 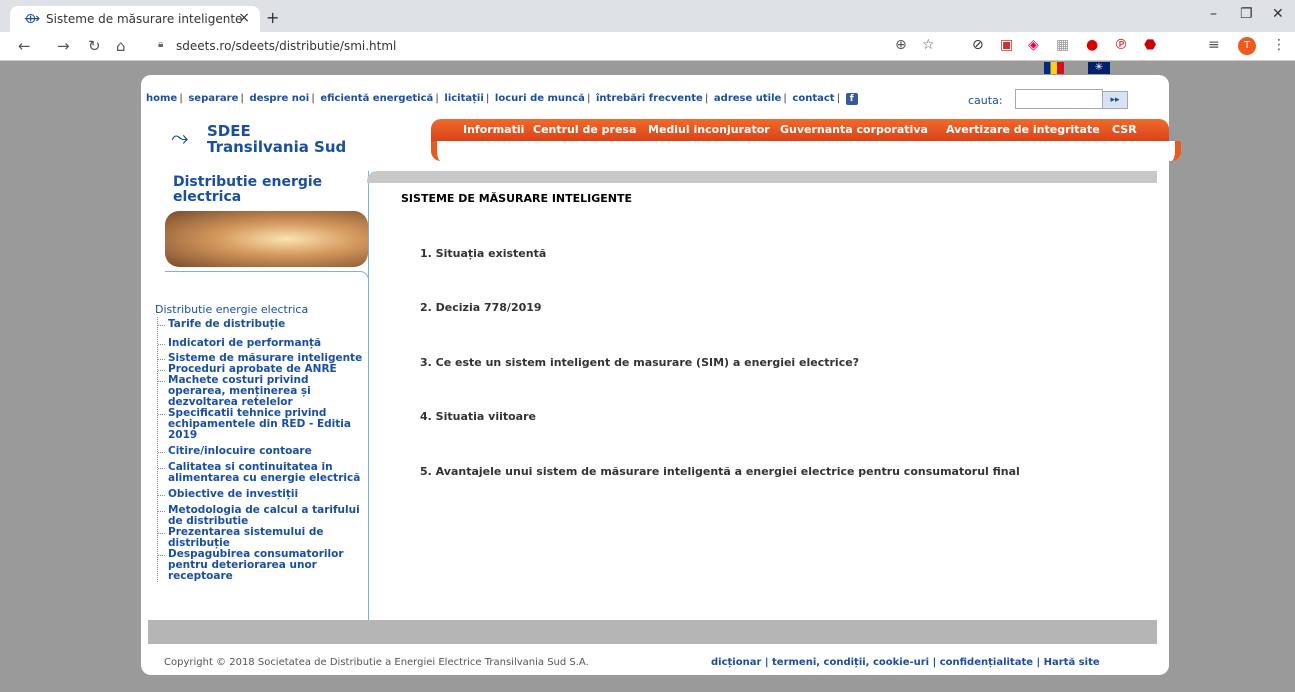 What do you see at coordinates (584, 129) in the screenshot?
I see `nav-centrul-de-presa: Centrul de presa` at bounding box center [584, 129].